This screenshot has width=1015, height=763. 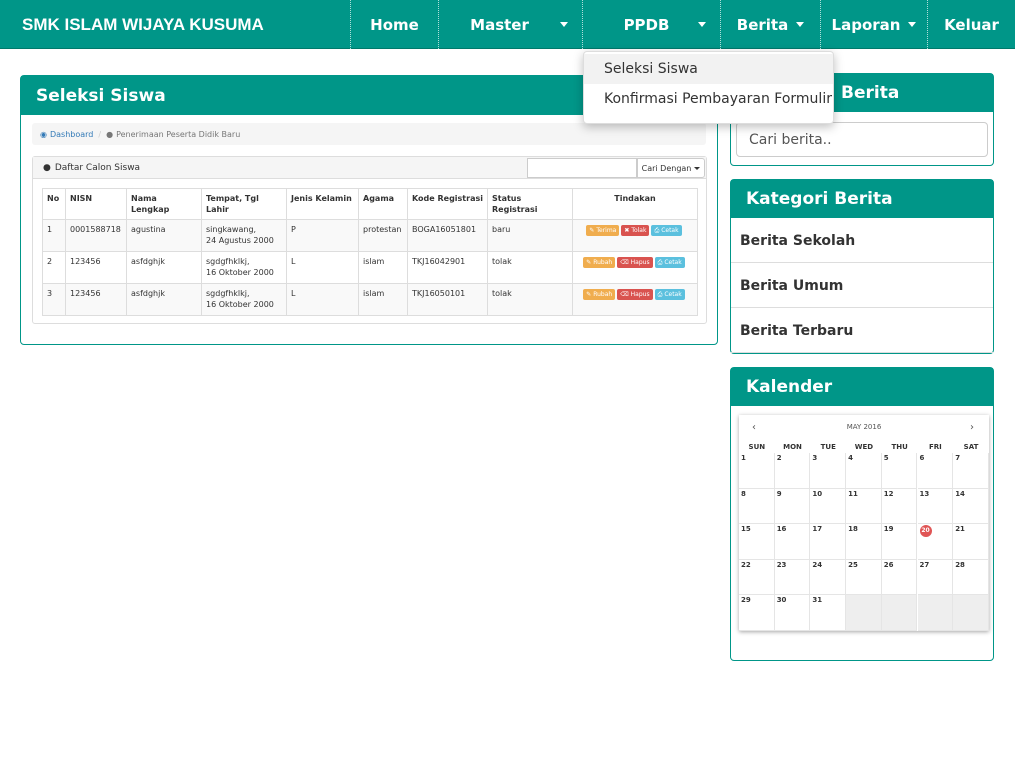 I want to click on calendar-day: 21, so click(x=971, y=542).